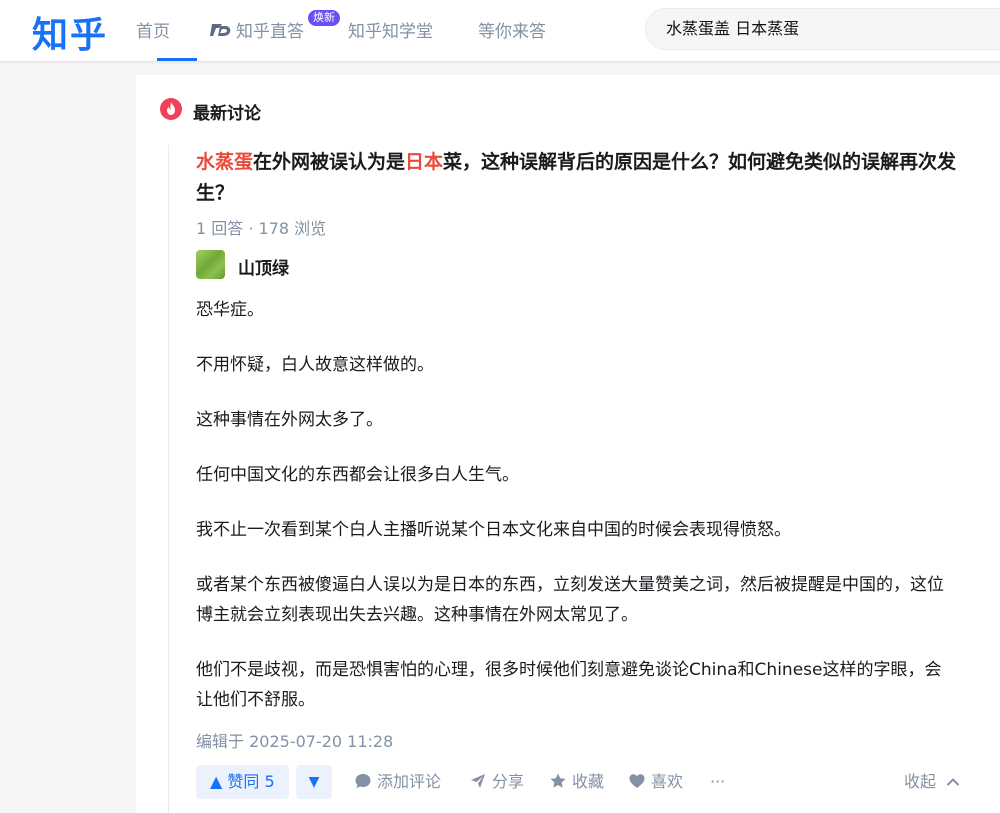 The width and height of the screenshot is (1000, 813). I want to click on nav-zhida-label: 知乎直答, so click(270, 32).